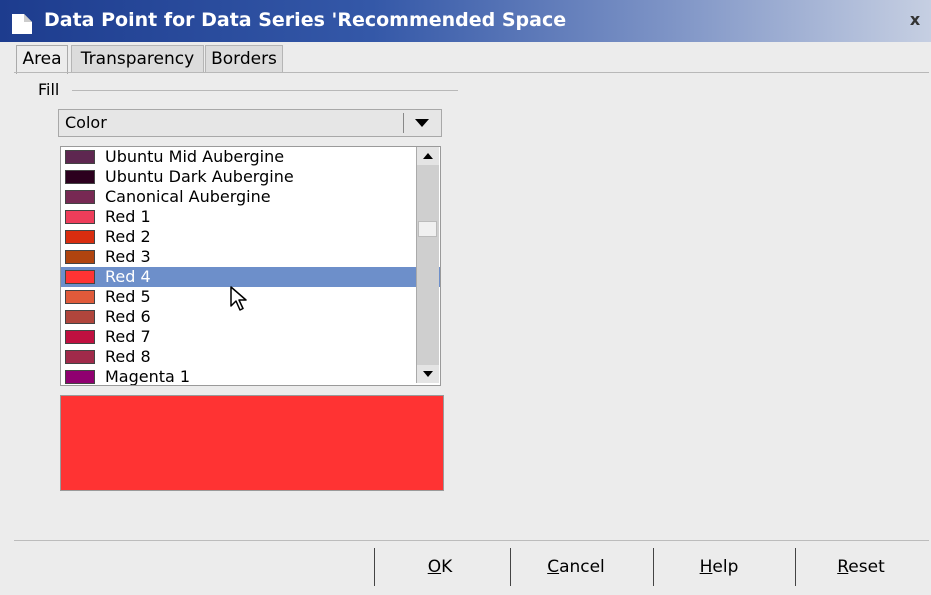 This screenshot has height=595, width=931. What do you see at coordinates (238, 298) in the screenshot?
I see `mouse-pointer-icon` at bounding box center [238, 298].